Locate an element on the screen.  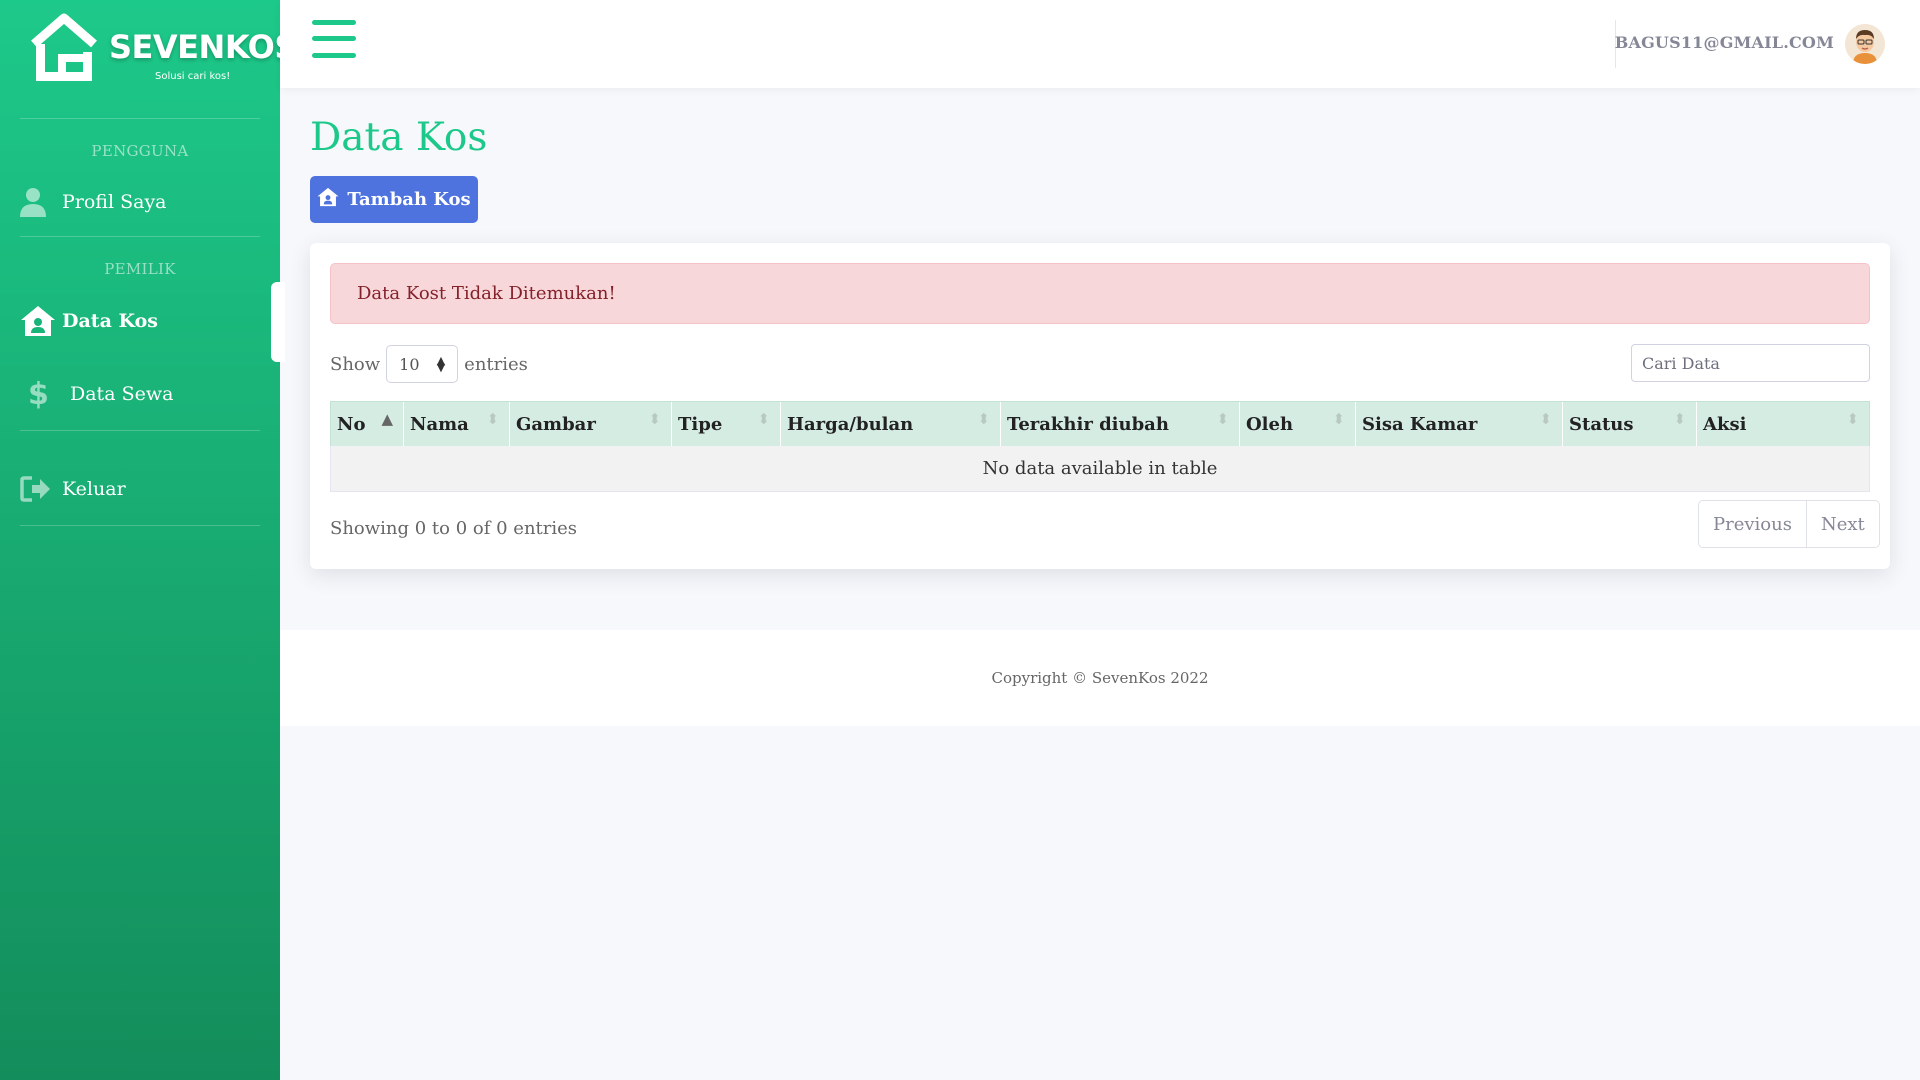
alert-not-found: Data Kost Tidak Ditemukan! is located at coordinates (1100, 293).